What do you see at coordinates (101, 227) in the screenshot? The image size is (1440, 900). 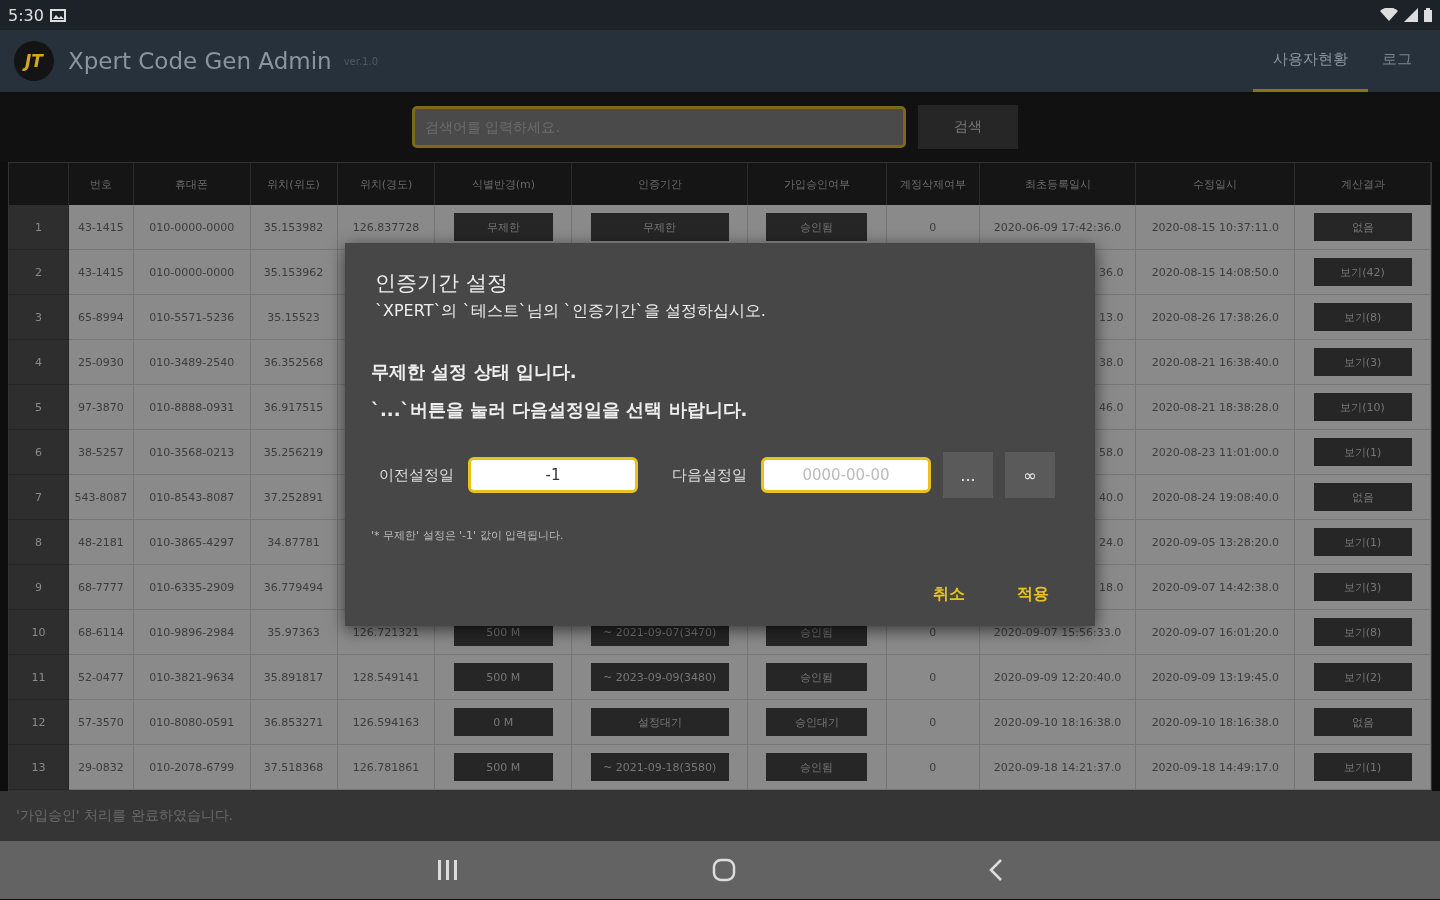 I see `table-cell: 43-1415` at bounding box center [101, 227].